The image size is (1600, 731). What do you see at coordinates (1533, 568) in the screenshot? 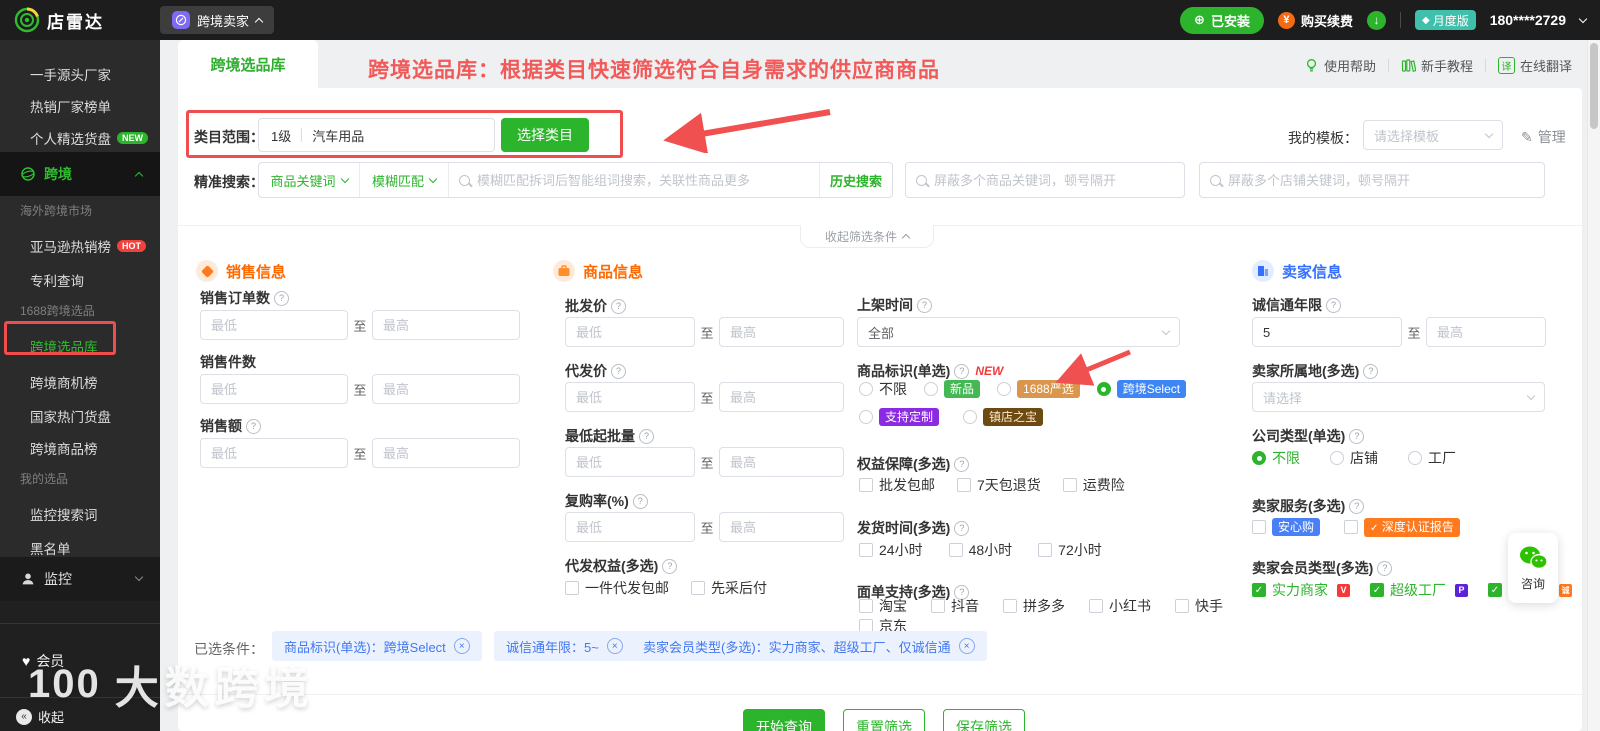
I see `wechat-consult-widget: 咨询` at bounding box center [1533, 568].